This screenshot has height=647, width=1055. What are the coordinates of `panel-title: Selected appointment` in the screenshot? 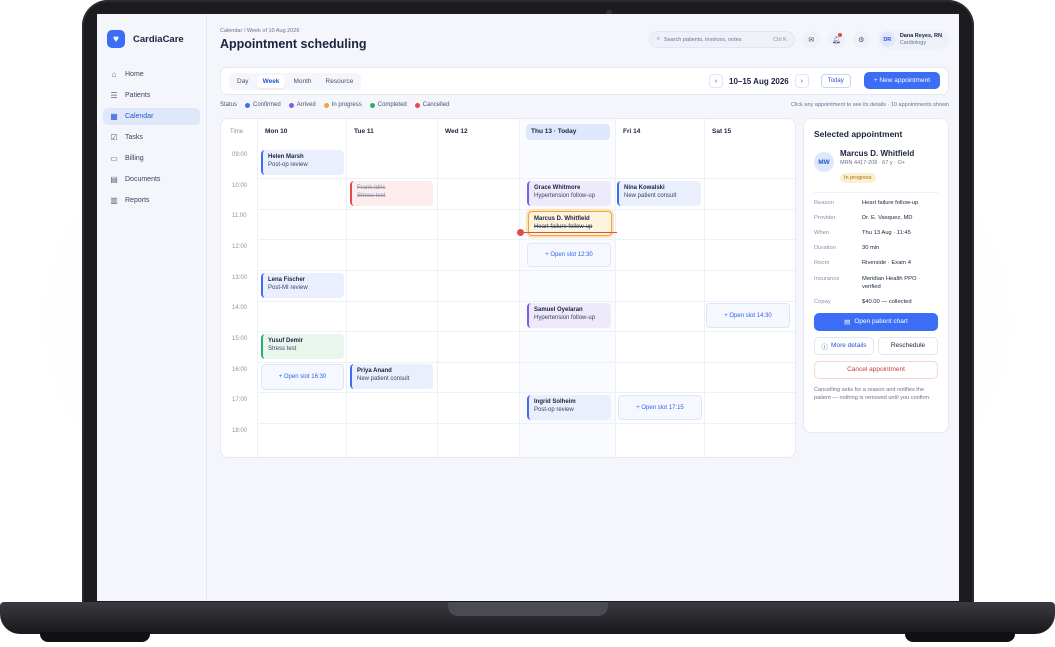 It's located at (858, 134).